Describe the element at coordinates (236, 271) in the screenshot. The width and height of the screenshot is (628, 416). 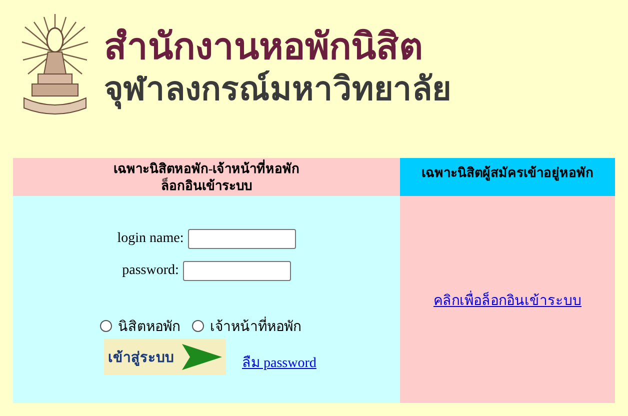
I see `password-field` at that location.